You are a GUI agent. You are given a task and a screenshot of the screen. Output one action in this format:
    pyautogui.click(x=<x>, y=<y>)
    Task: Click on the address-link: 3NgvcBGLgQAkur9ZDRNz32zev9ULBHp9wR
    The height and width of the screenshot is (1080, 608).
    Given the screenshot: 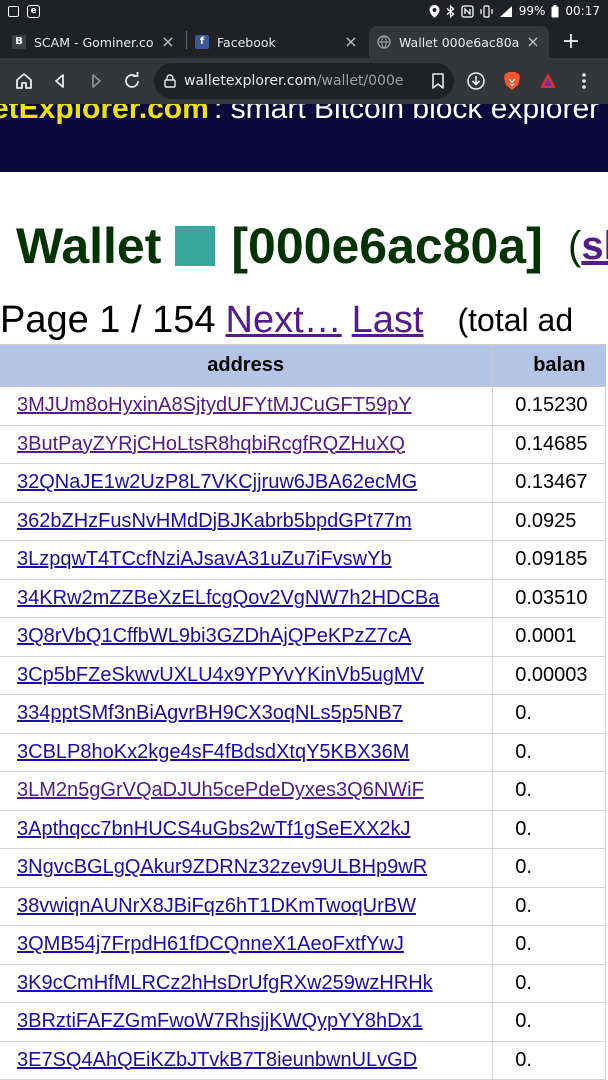 What is the action you would take?
    pyautogui.click(x=222, y=867)
    